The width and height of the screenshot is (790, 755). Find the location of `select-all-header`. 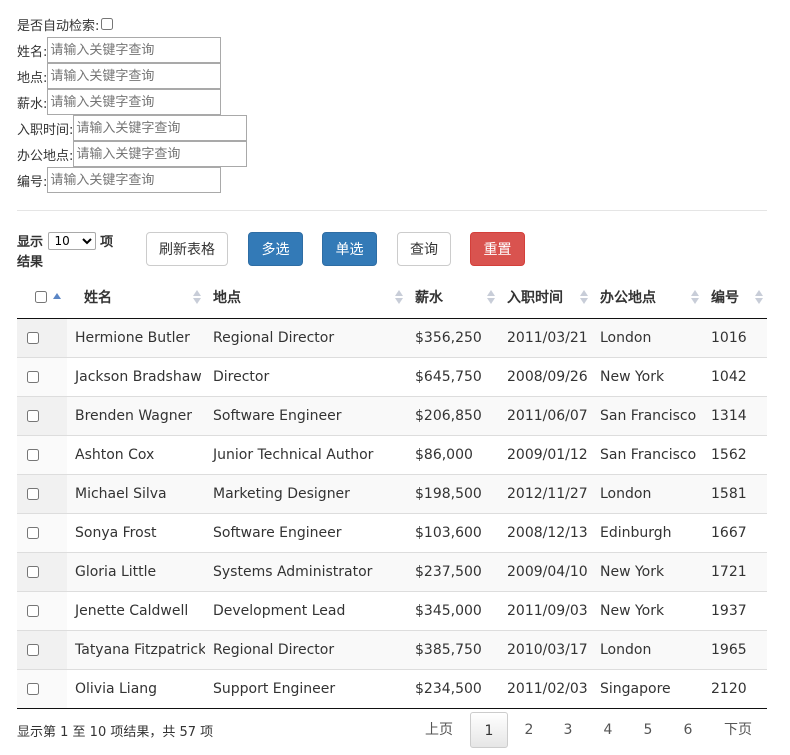

select-all-header is located at coordinates (42, 298).